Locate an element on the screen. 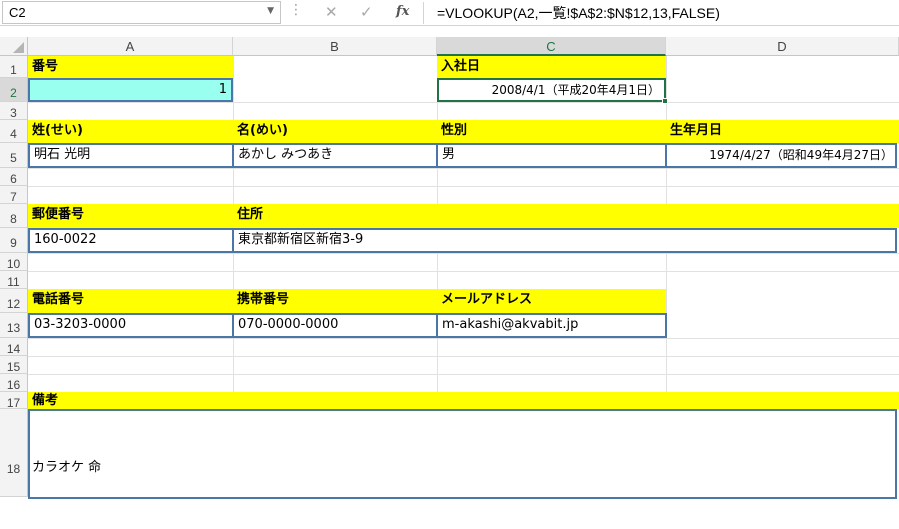  label-notes: 備考 is located at coordinates (463, 400).